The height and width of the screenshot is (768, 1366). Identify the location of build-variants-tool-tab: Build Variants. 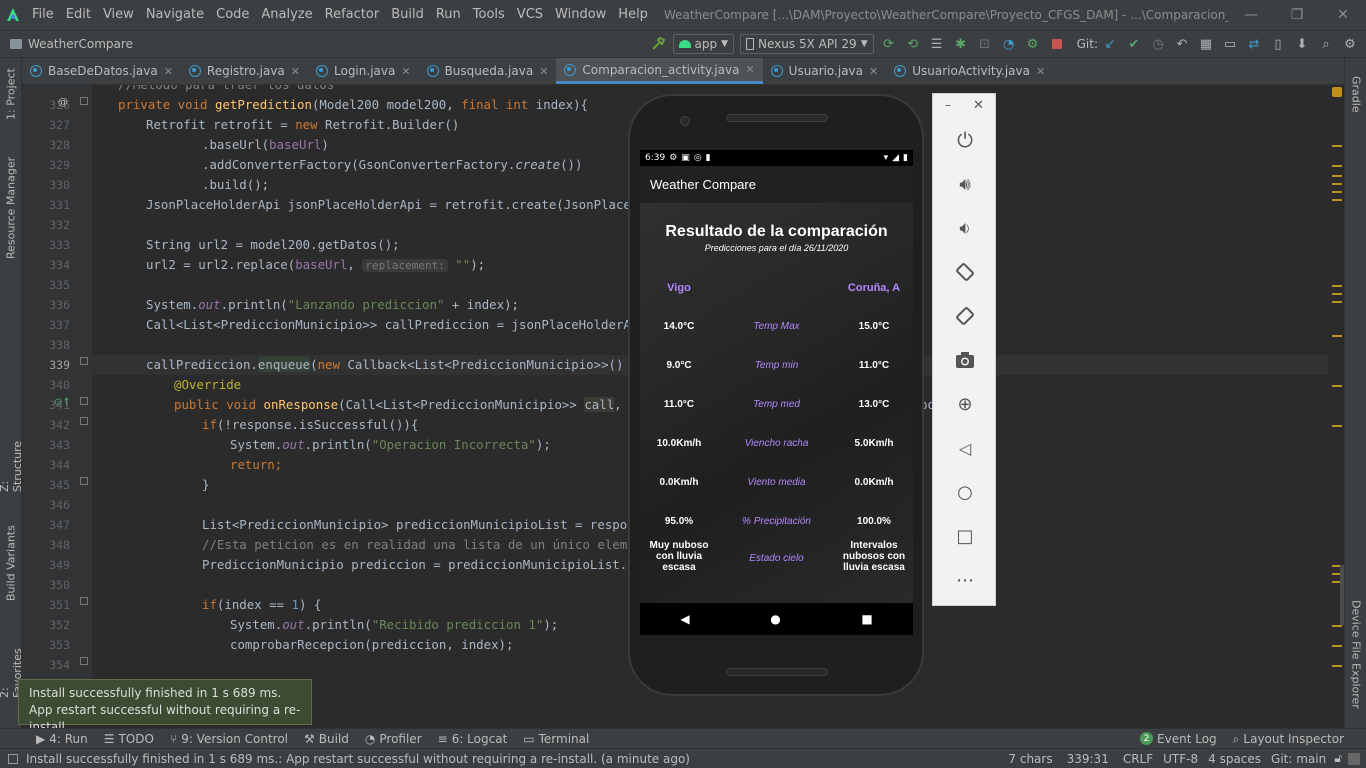
(11, 563).